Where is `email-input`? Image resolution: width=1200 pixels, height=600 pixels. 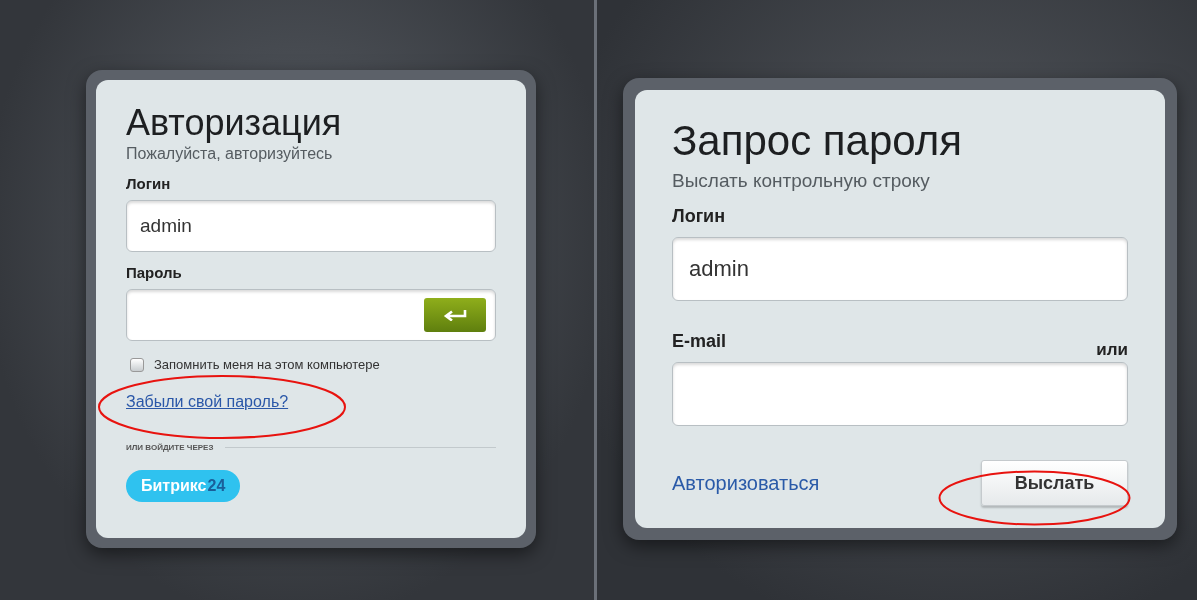 email-input is located at coordinates (900, 394).